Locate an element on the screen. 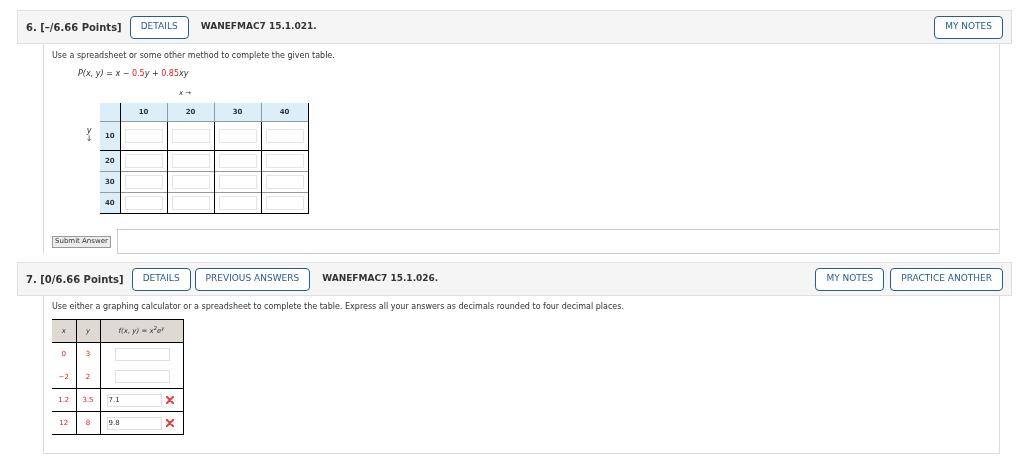 The height and width of the screenshot is (465, 1024). formula: P(x, y) = x − 0.5y + 0.85xy is located at coordinates (134, 74).